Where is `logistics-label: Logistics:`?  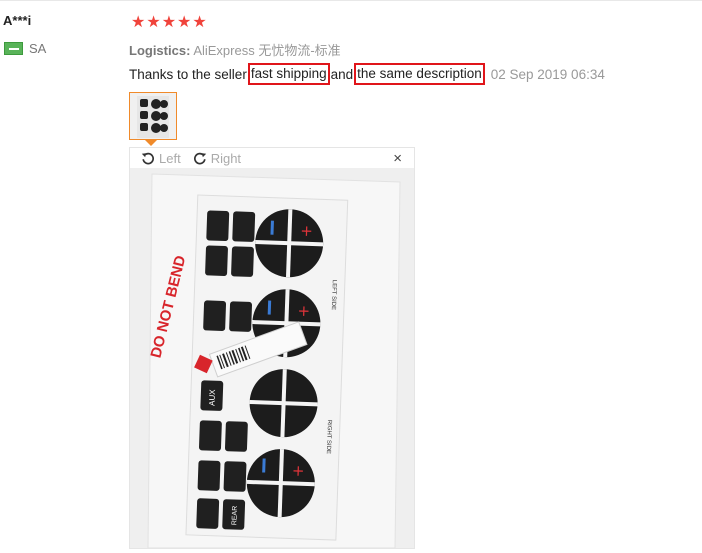 logistics-label: Logistics: is located at coordinates (160, 50).